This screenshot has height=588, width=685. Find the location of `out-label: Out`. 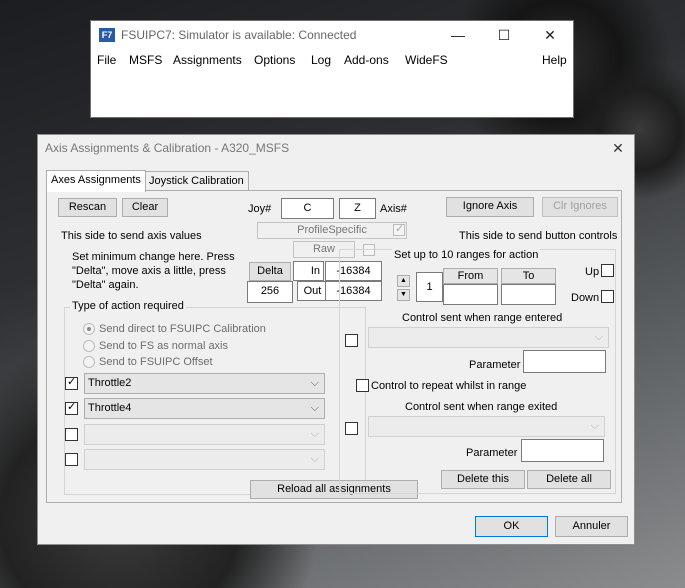

out-label: Out is located at coordinates (312, 291).